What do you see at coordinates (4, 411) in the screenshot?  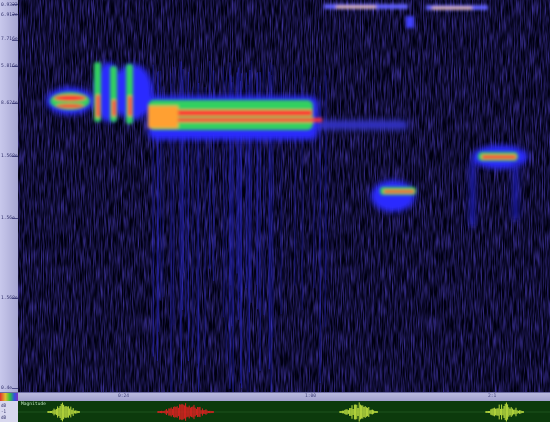 I see `amp-label: -1` at bounding box center [4, 411].